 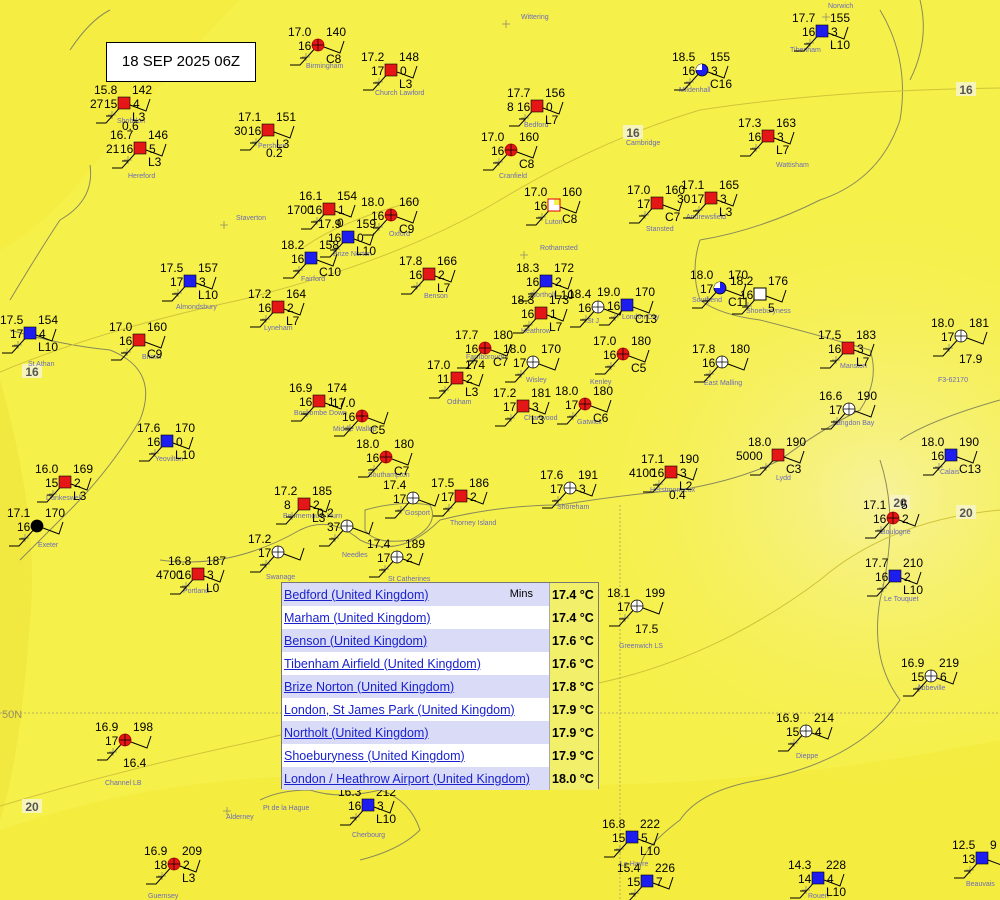 What do you see at coordinates (866, 335) in the screenshot?
I see `svg-text: 183` at bounding box center [866, 335].